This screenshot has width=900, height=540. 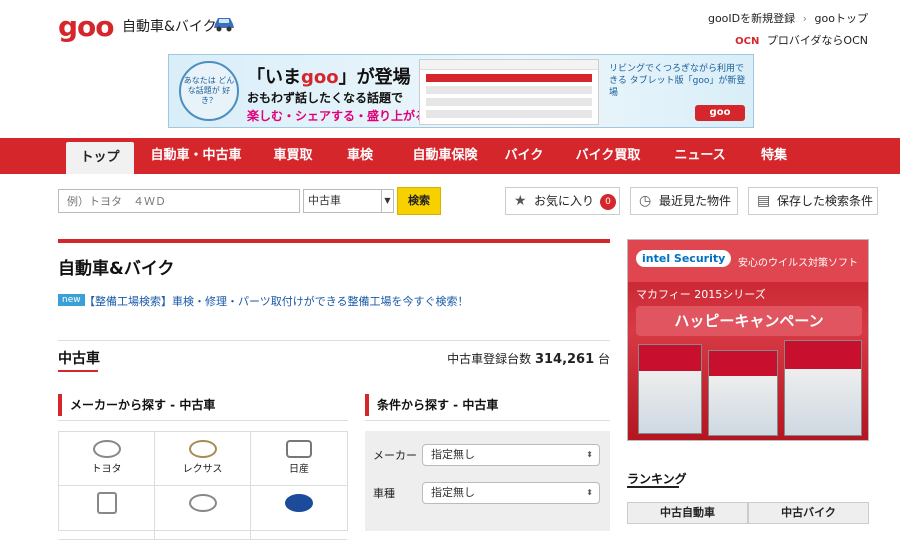 I want to click on lexus-logo-icon, so click(x=202, y=449).